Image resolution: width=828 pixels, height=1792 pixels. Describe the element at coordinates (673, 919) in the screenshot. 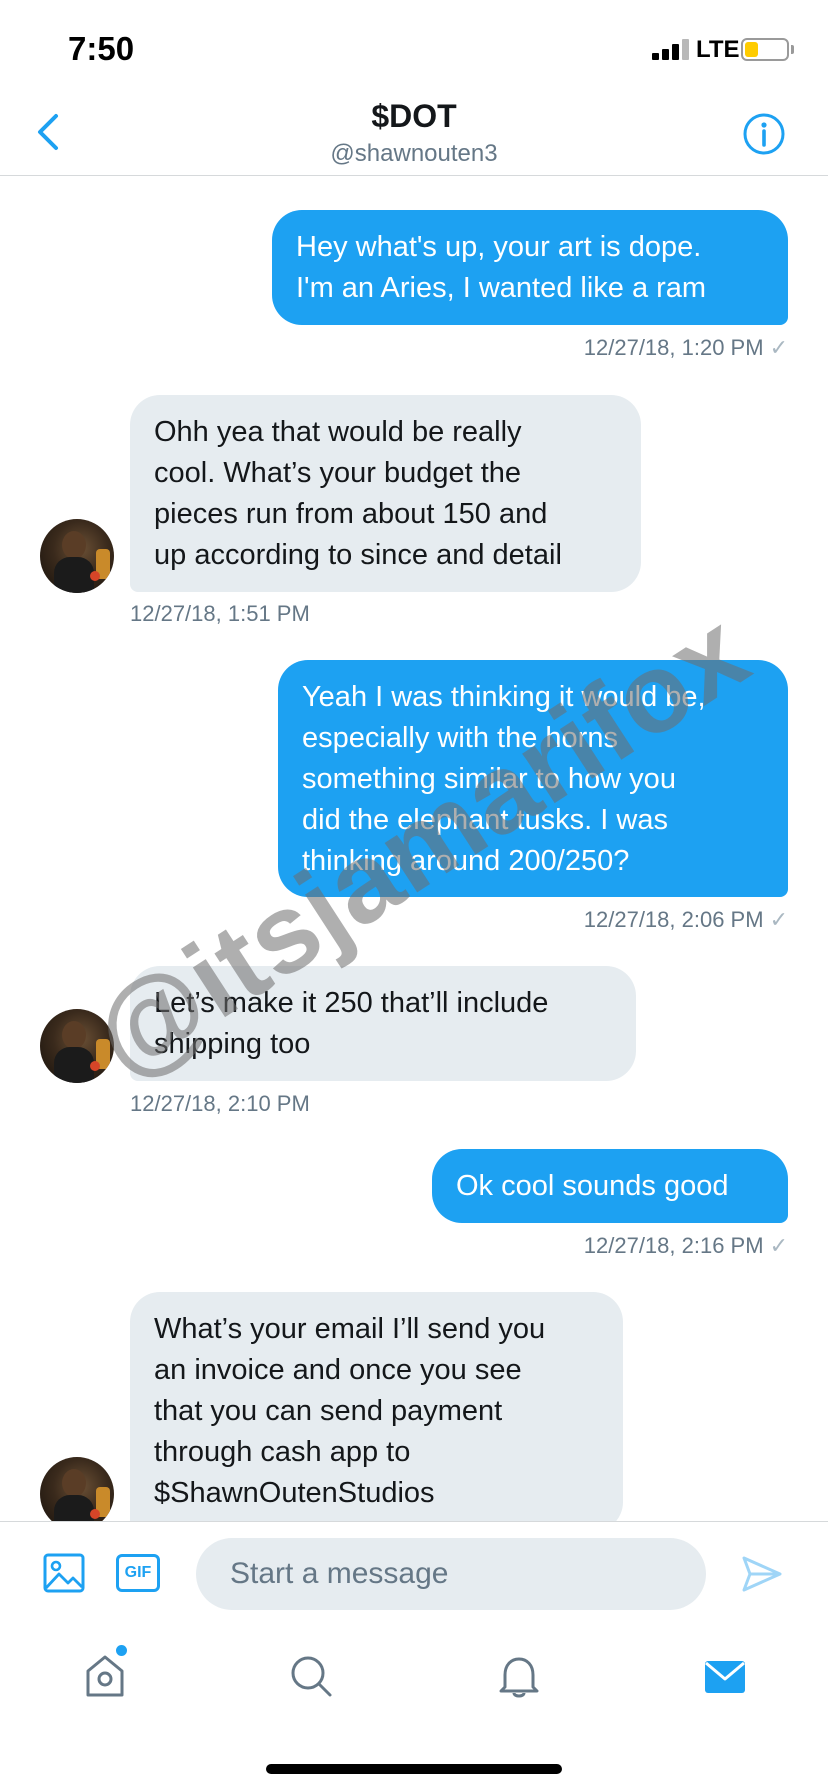

I see `timestamp-text: 12/27/18, 2:06 PM` at that location.